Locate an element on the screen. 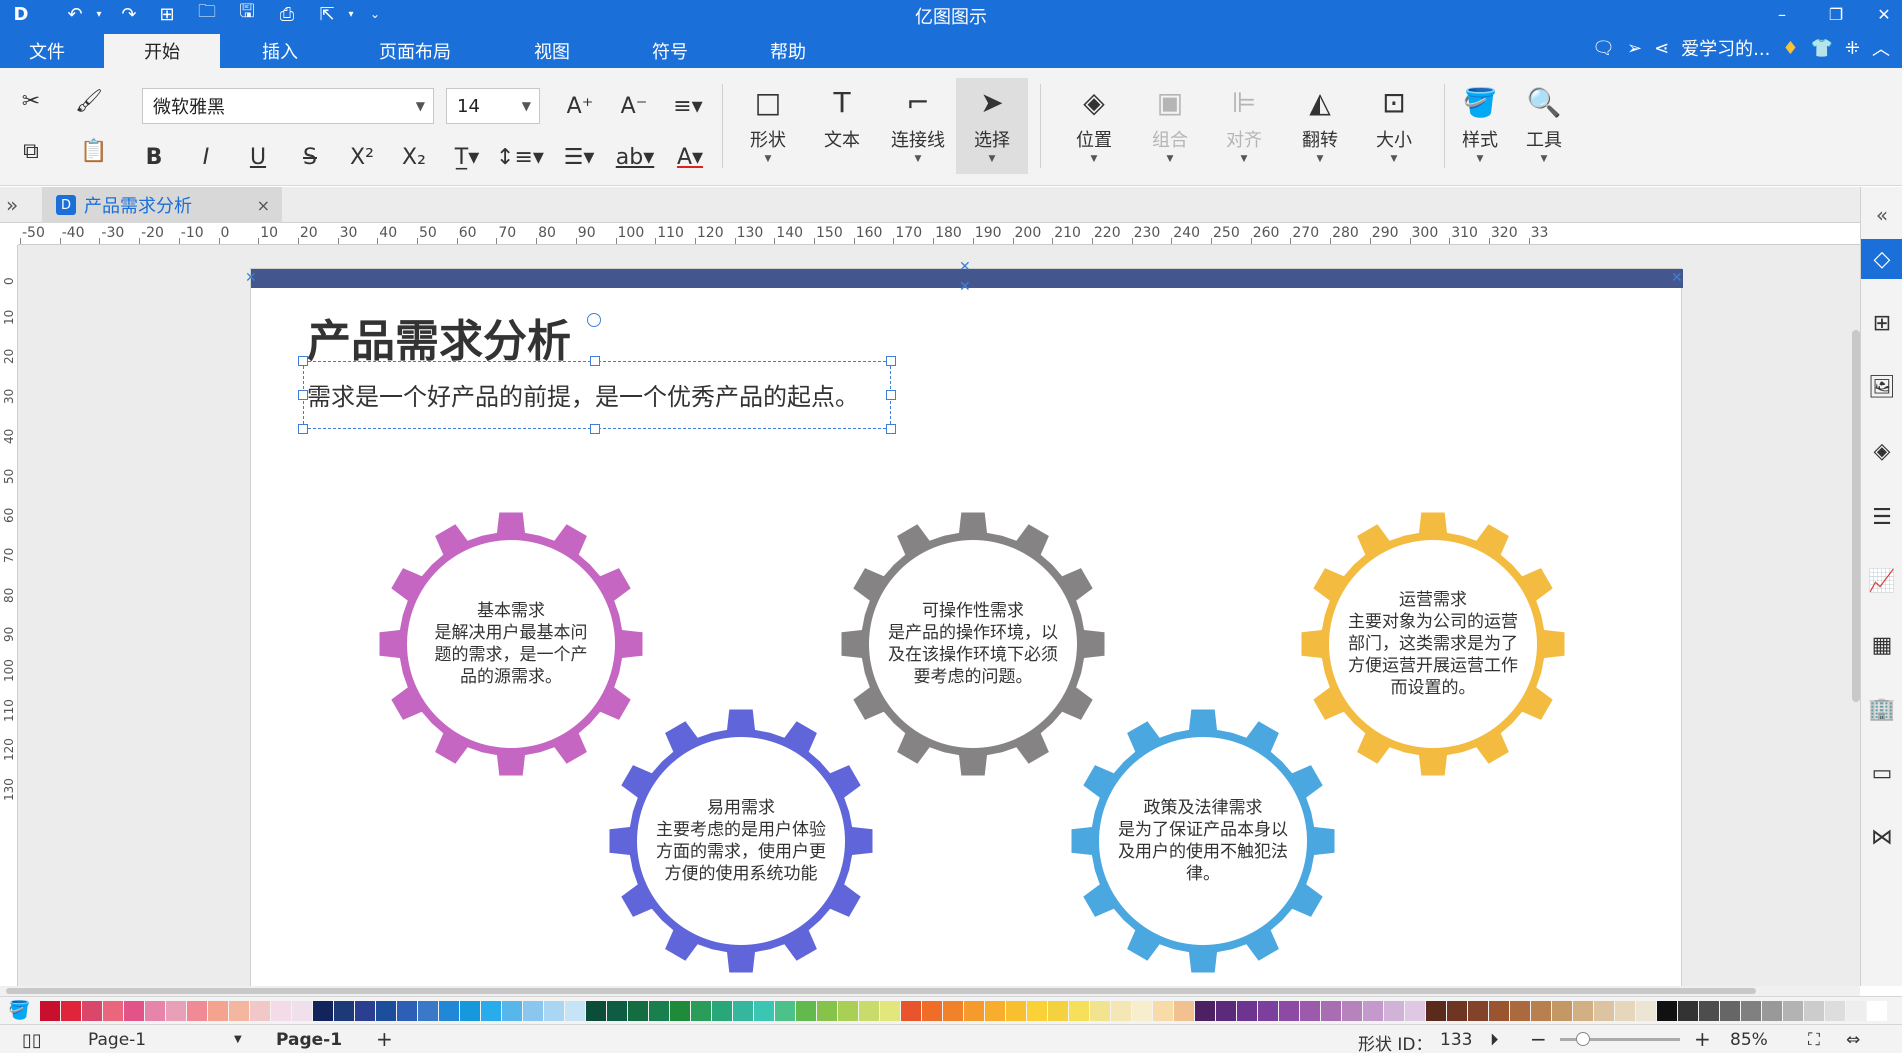 This screenshot has height=1053, width=1902. connector-tool: ⌐ 连接线 ▼ is located at coordinates (918, 126).